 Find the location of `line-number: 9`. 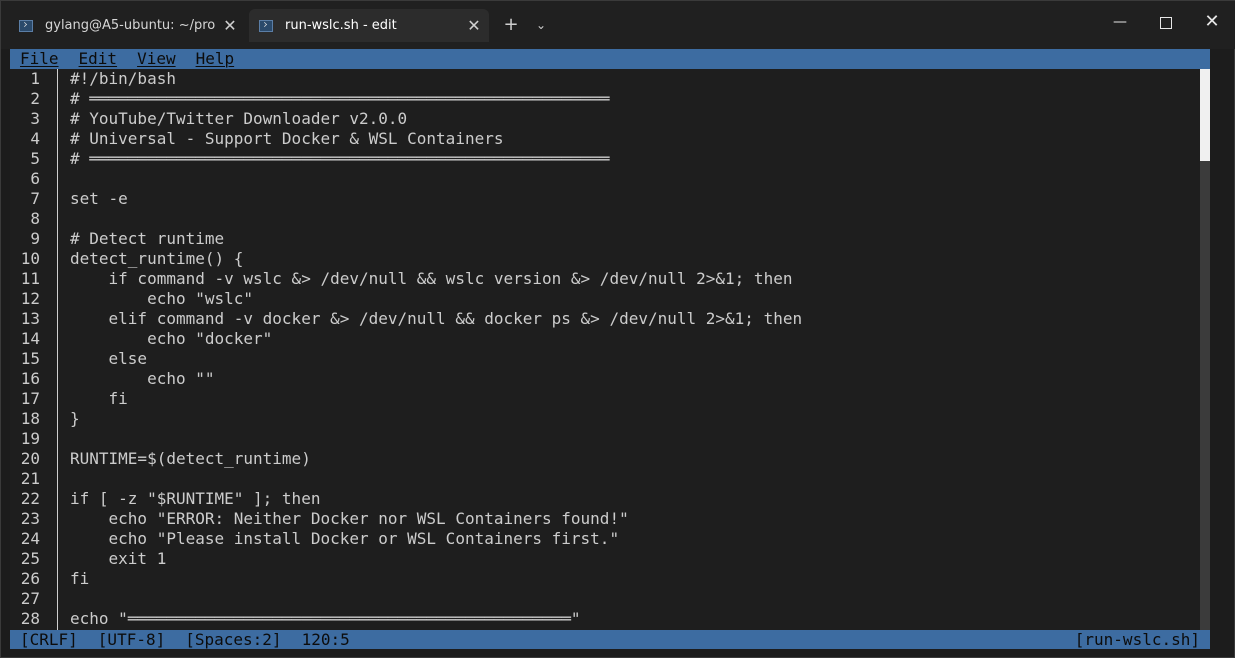

line-number: 9 is located at coordinates (35, 238).